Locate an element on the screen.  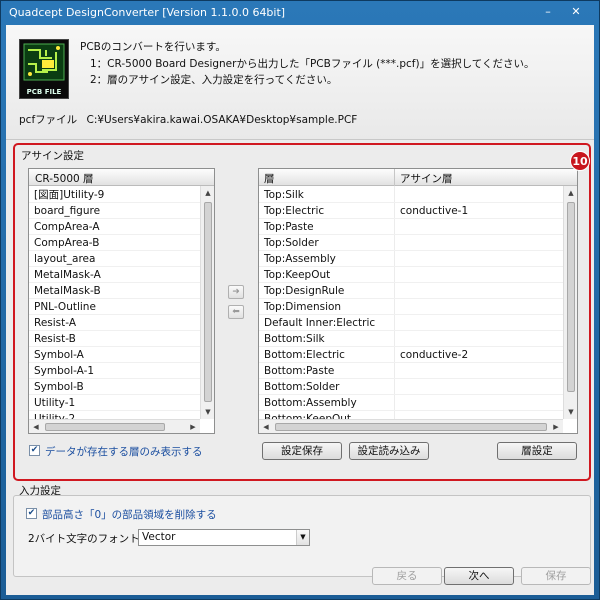
list-item: [図面]Utility-9 is located at coordinates (114, 195).